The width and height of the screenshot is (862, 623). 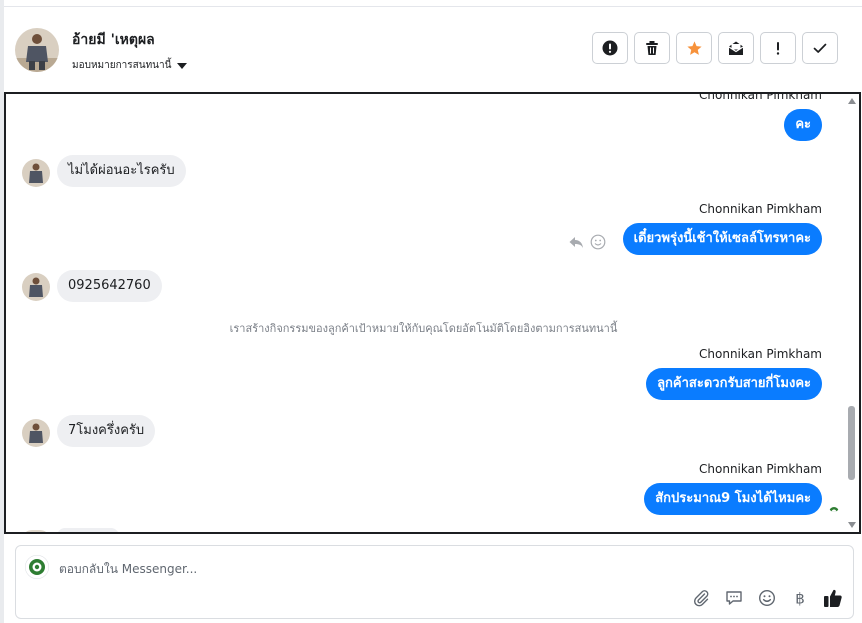 I want to click on outgoing-message: สักประมาณ9 โมงได้ไหมคะ, so click(x=733, y=499).